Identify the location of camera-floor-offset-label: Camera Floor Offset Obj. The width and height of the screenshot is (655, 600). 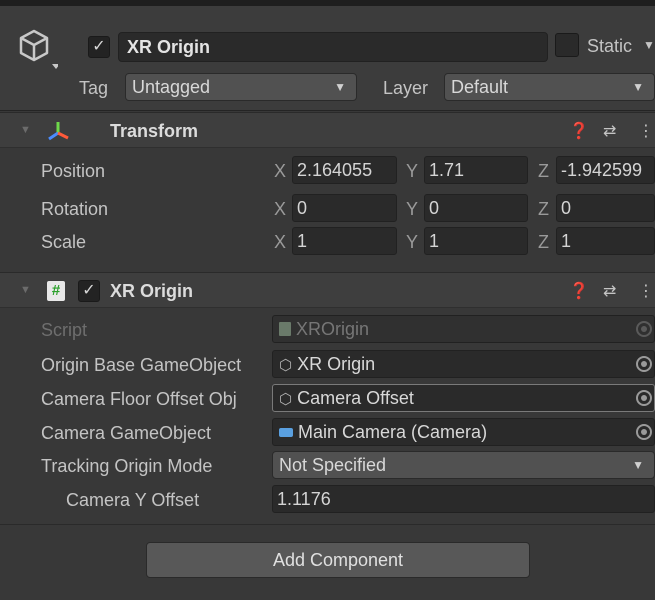
(139, 399).